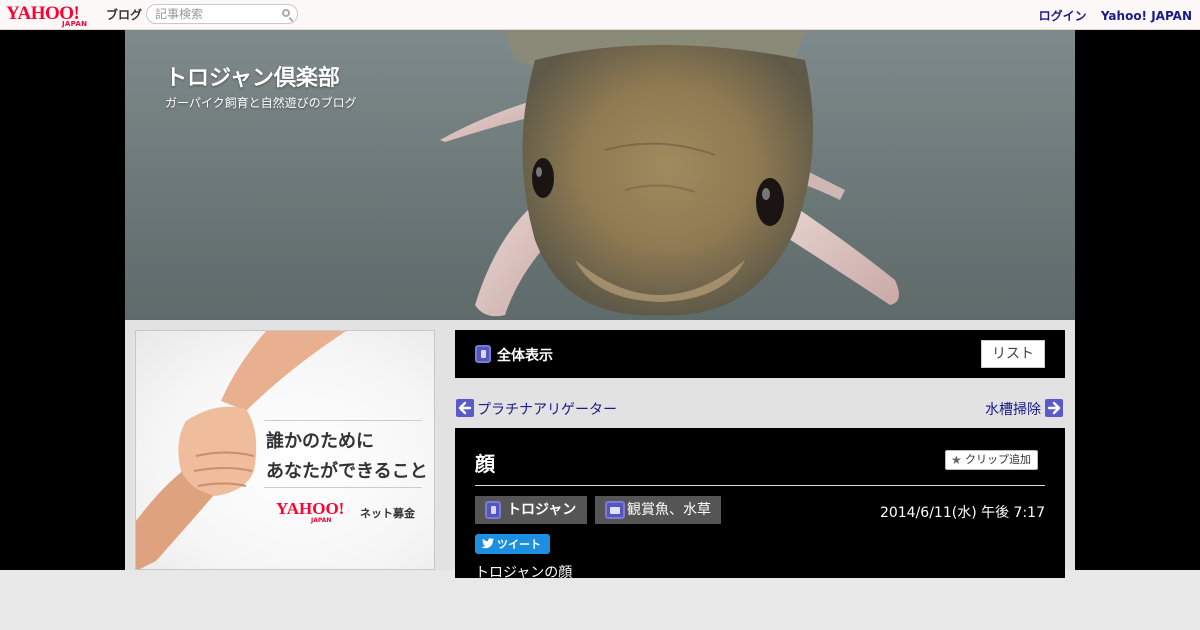 The width and height of the screenshot is (1200, 630). Describe the element at coordinates (760, 354) in the screenshot. I see `all-view-bar: 全体表示 リスト` at that location.